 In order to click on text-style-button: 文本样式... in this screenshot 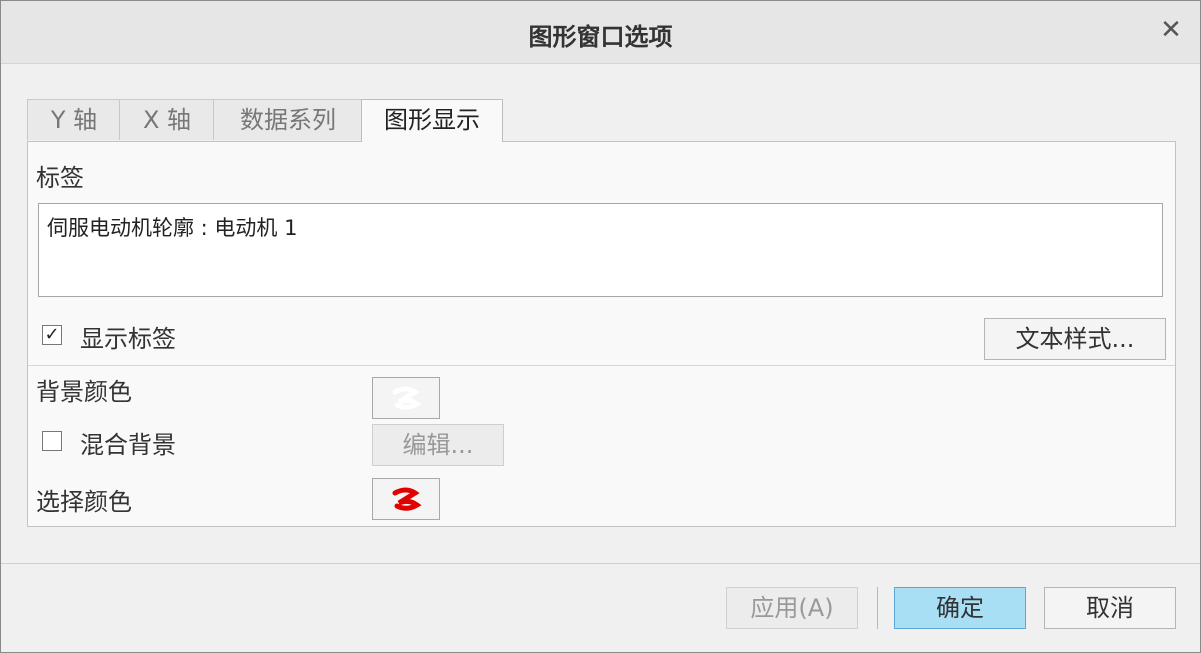, I will do `click(1075, 339)`.